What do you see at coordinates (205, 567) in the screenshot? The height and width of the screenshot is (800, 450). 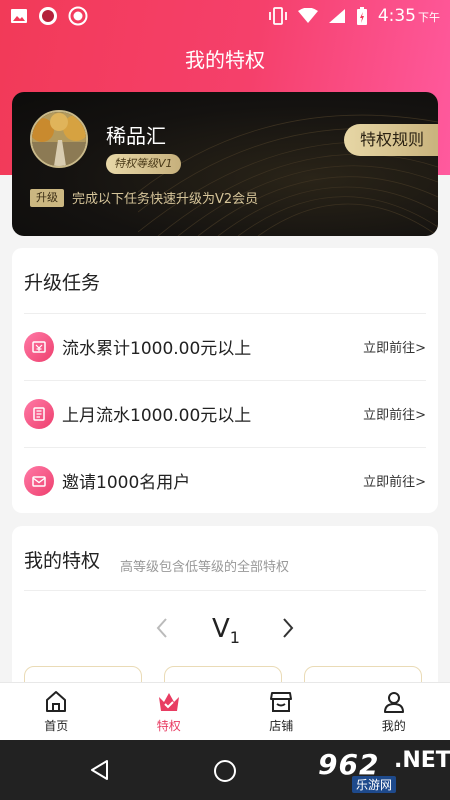 I see `privileges-subtitle: 高等级包含低等级的全部特权` at bounding box center [205, 567].